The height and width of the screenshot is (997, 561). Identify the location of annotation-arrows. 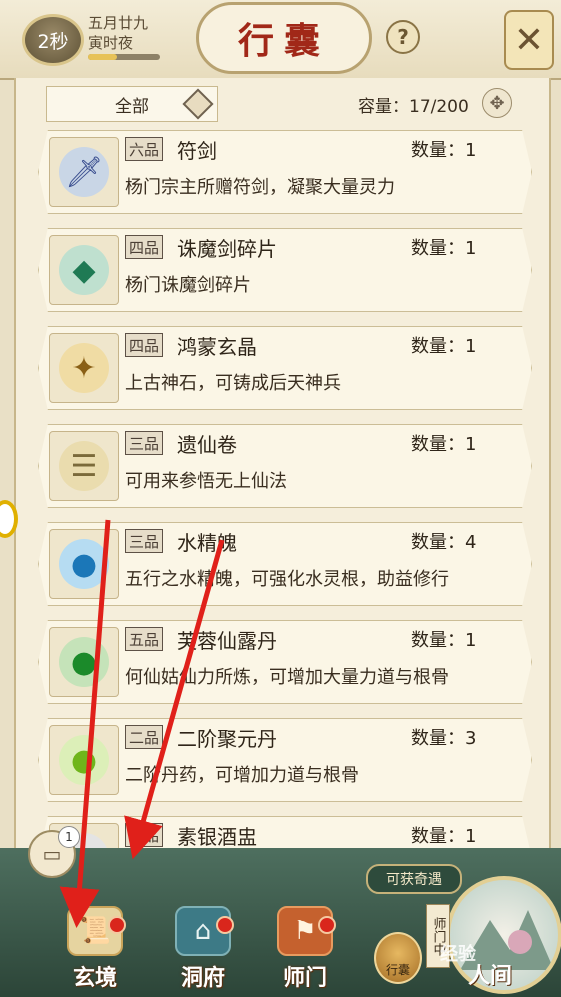
(142, 723).